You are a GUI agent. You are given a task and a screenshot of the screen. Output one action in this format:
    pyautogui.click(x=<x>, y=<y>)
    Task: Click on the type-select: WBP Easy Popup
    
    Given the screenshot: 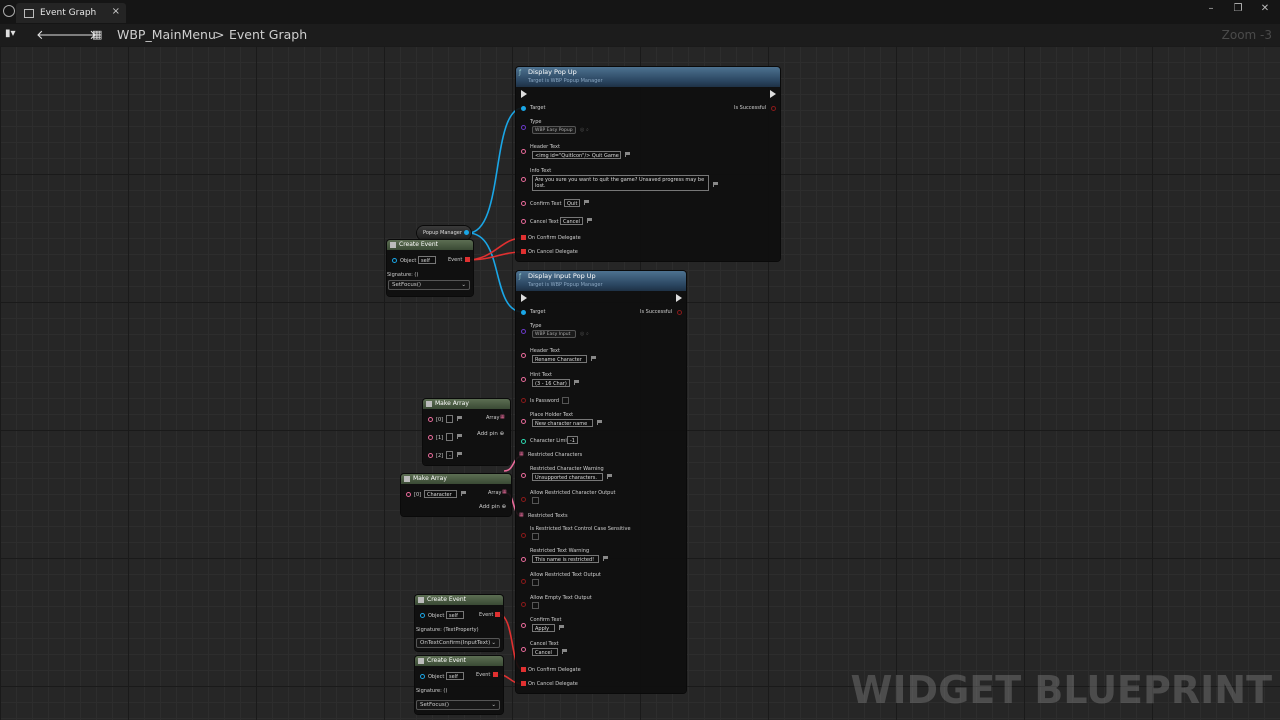 What is the action you would take?
    pyautogui.click(x=554, y=130)
    